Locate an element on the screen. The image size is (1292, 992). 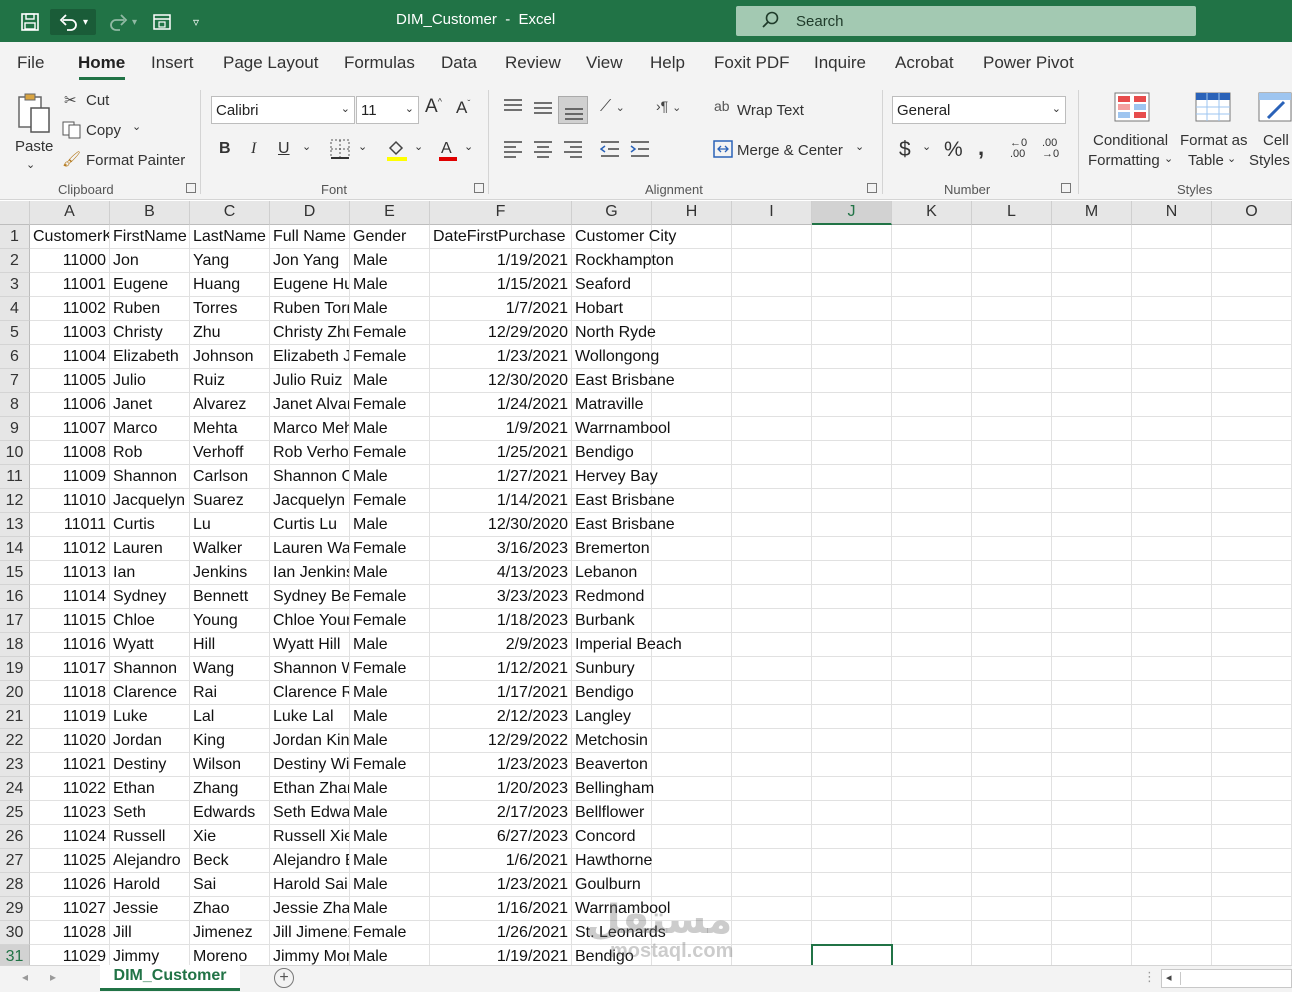
tab-inquire: Inquire is located at coordinates (840, 63).